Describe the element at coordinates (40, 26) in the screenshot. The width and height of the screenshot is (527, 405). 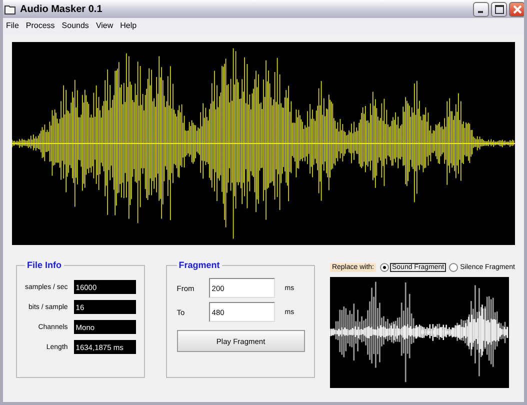
I see `menu-item: Process` at that location.